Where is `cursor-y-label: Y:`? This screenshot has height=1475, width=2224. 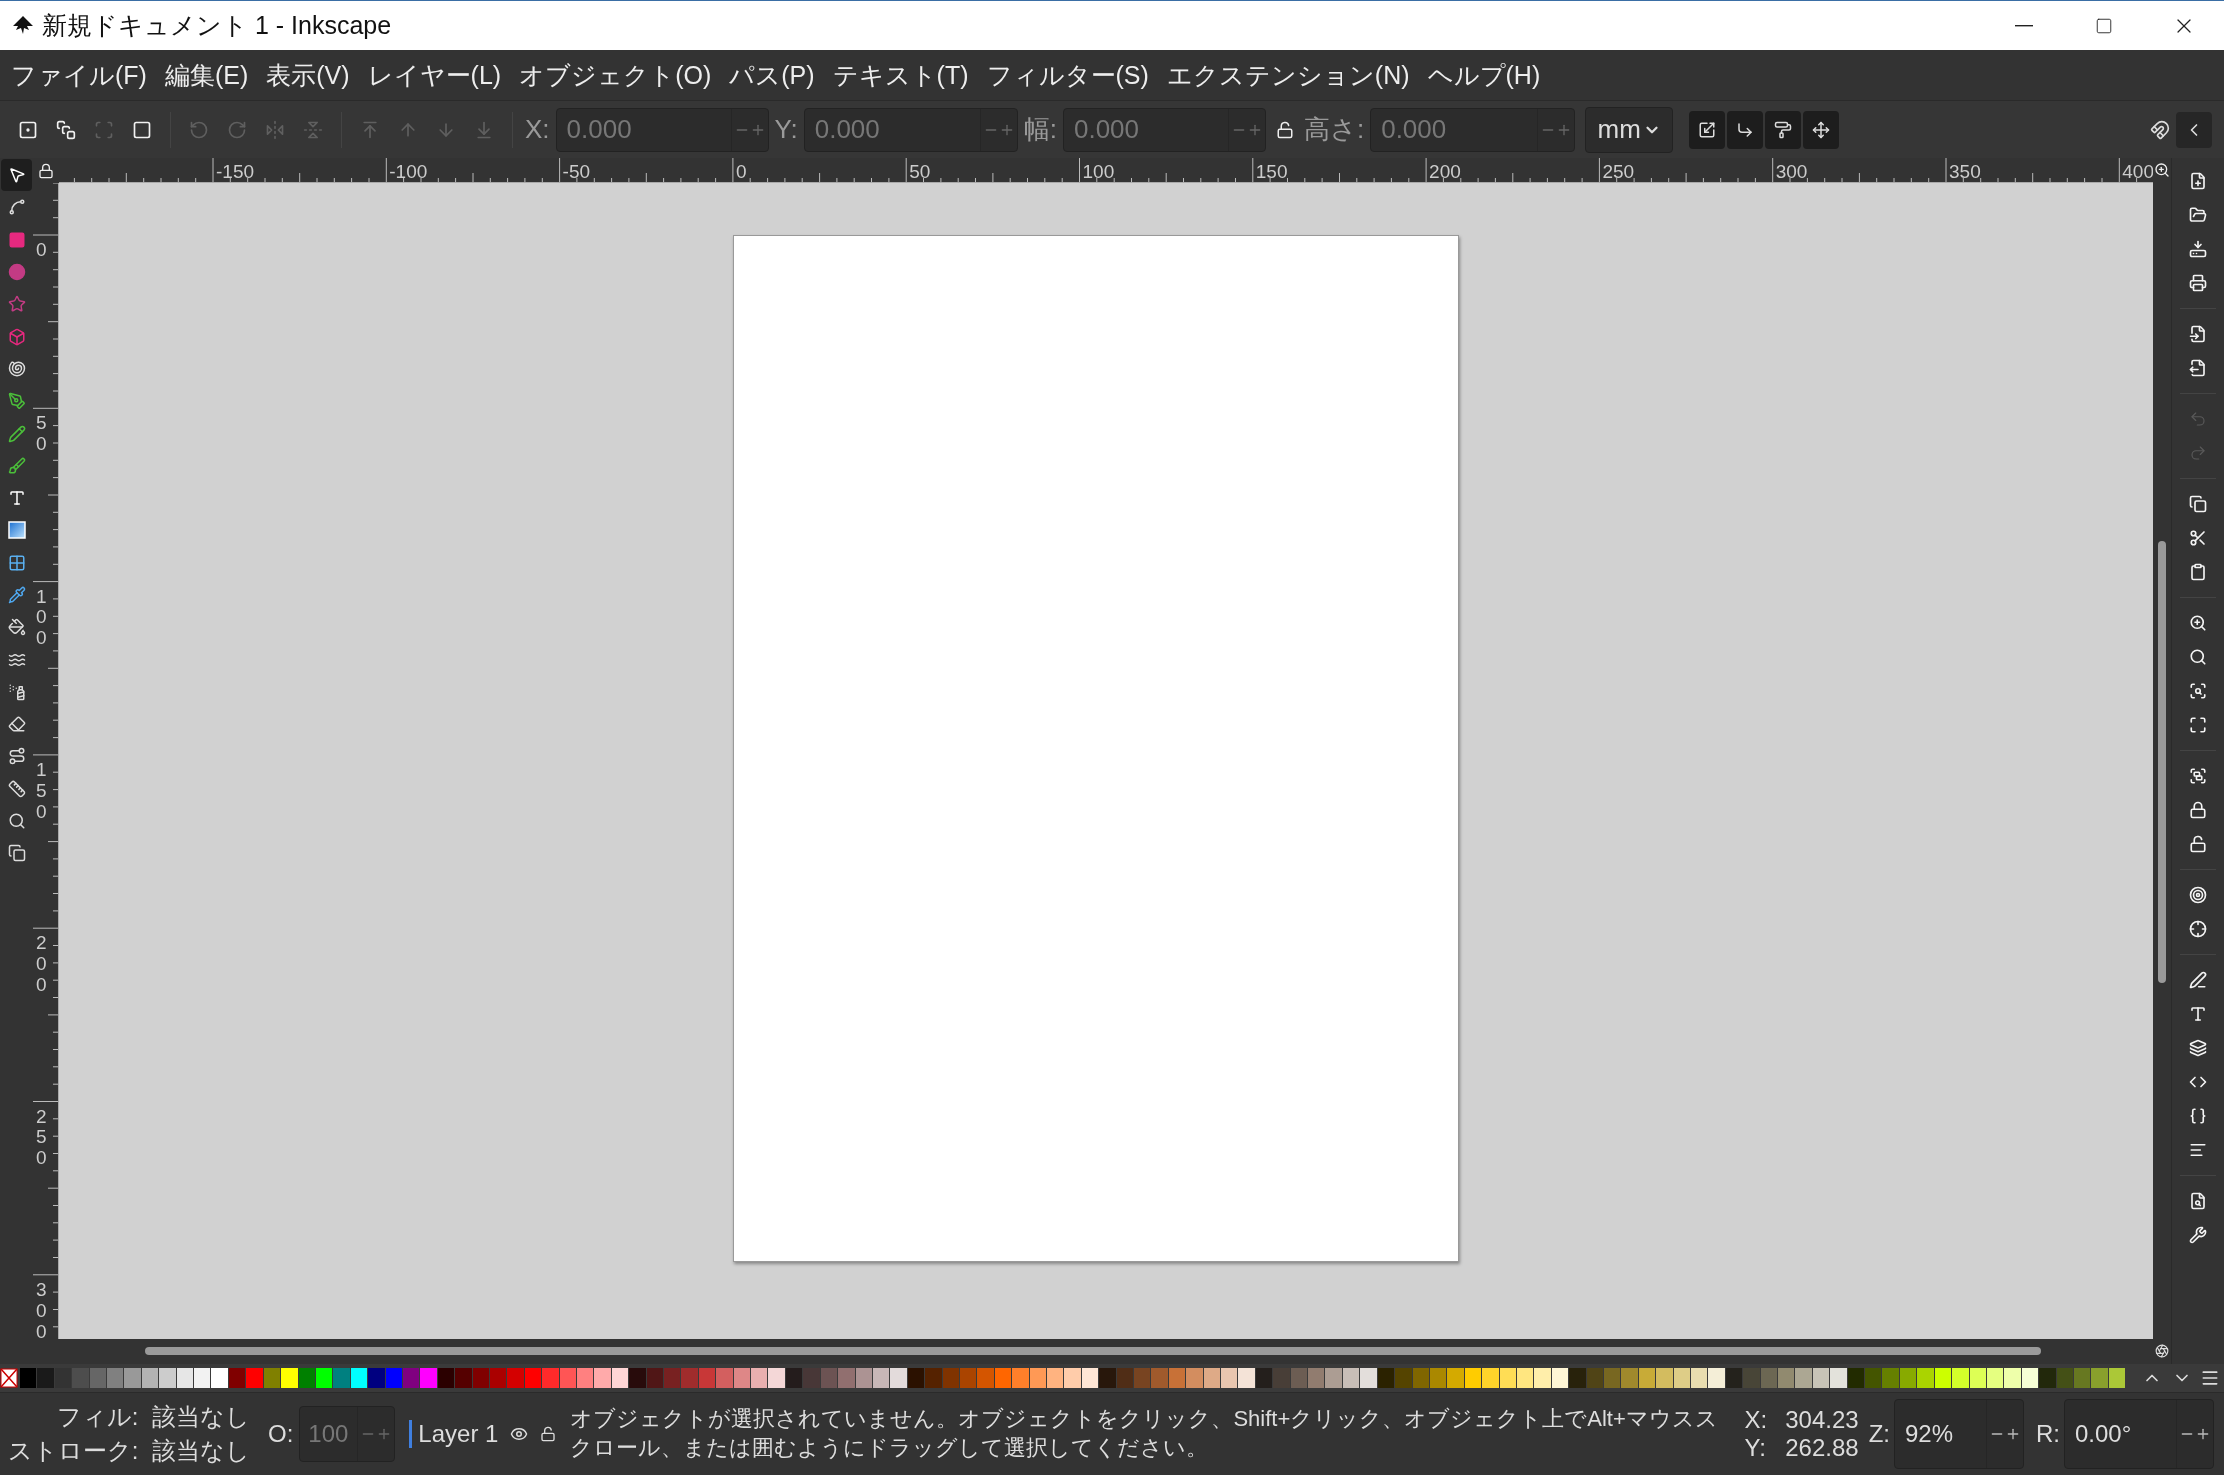 cursor-y-label: Y: is located at coordinates (1755, 1448).